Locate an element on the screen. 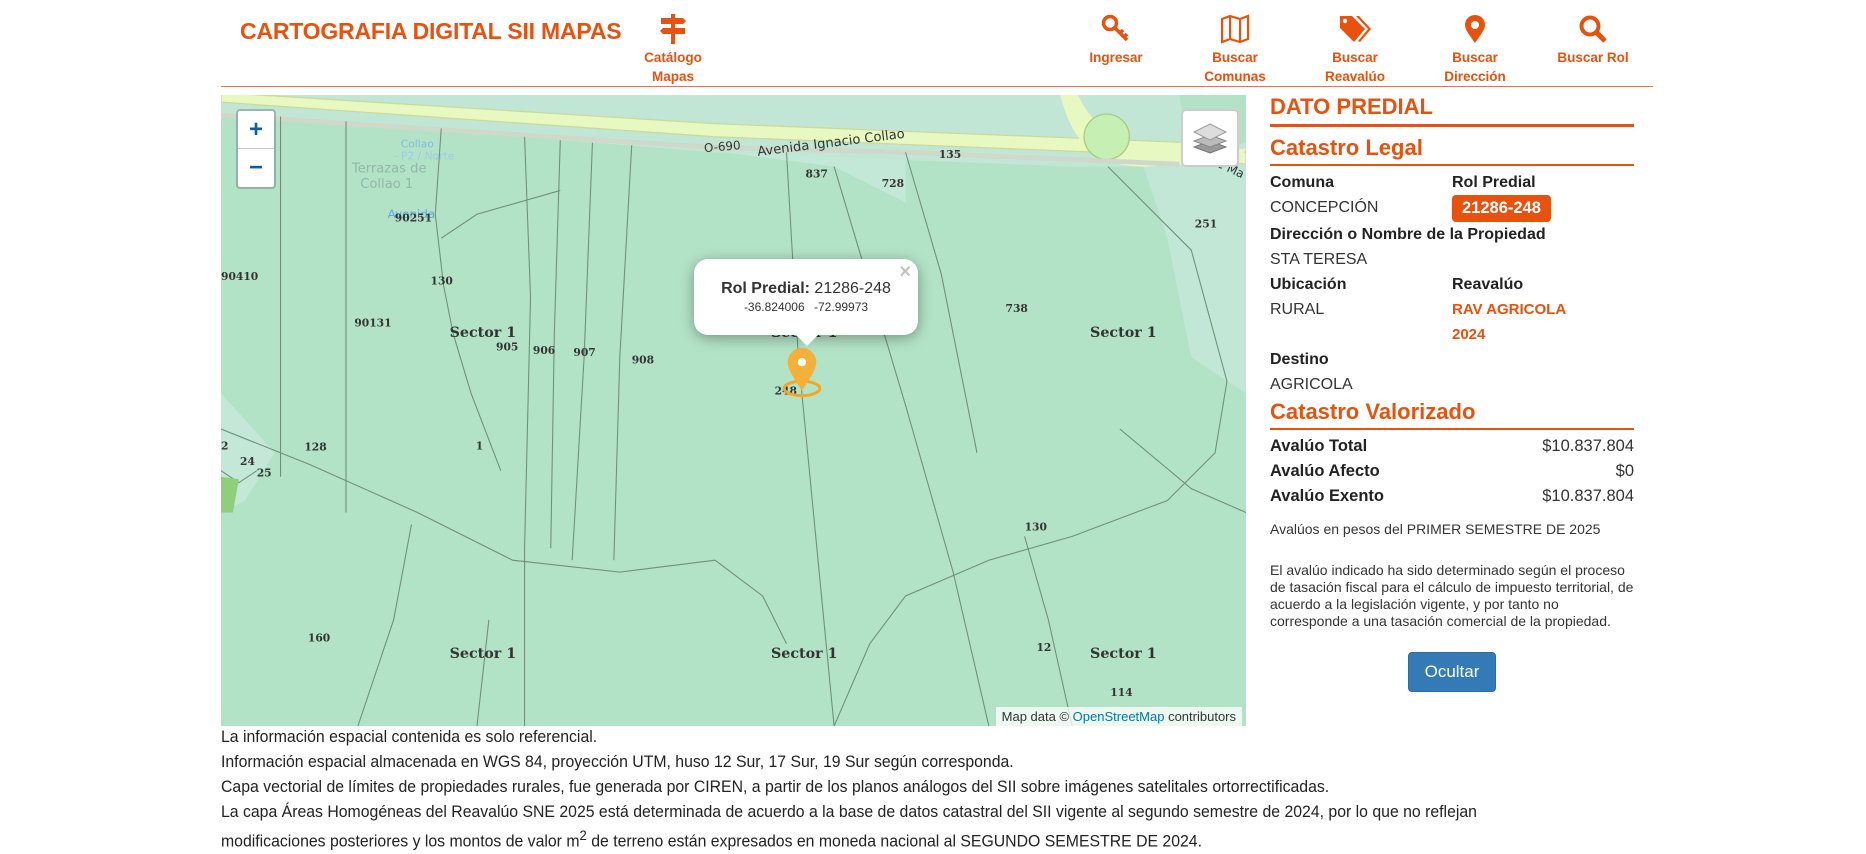 The width and height of the screenshot is (1866, 854). popup-close-button: × is located at coordinates (905, 272).